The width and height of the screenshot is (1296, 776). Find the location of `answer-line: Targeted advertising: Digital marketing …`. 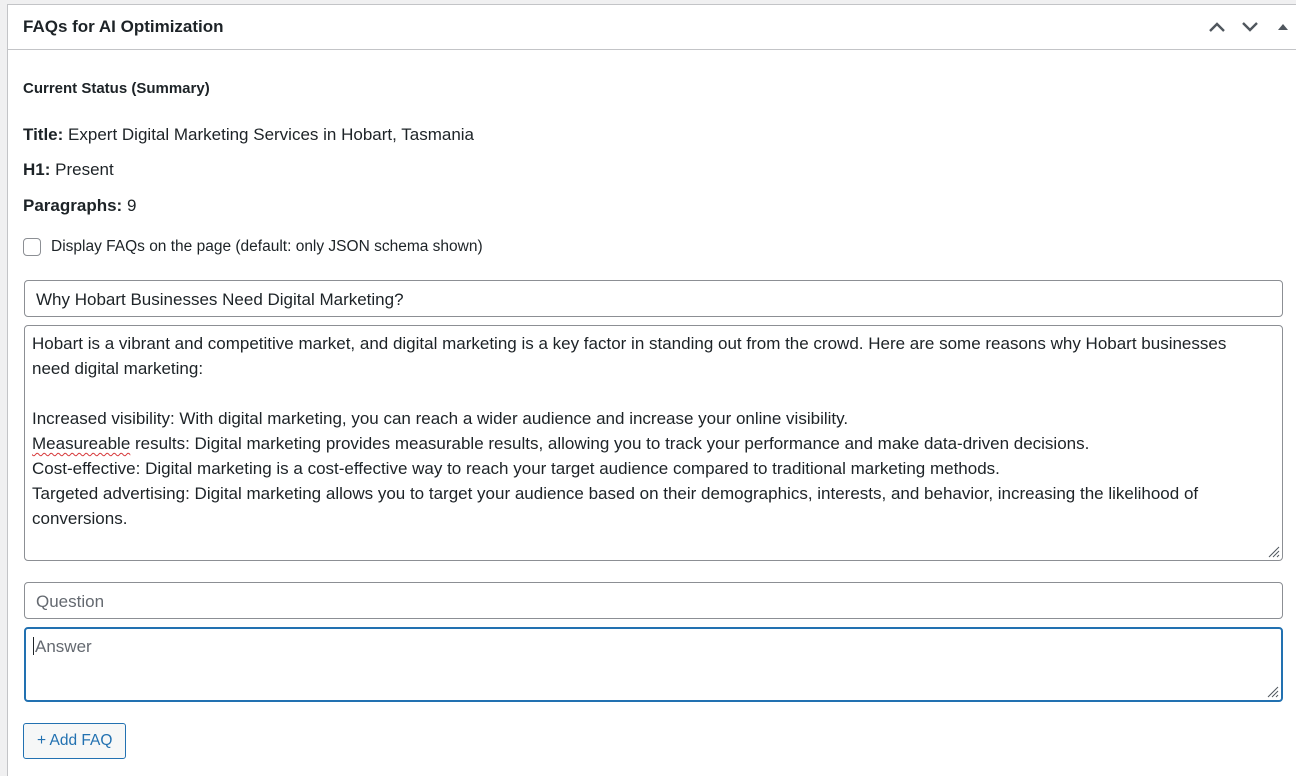

answer-line: Targeted advertising: Digital marketing … is located at coordinates (615, 493).